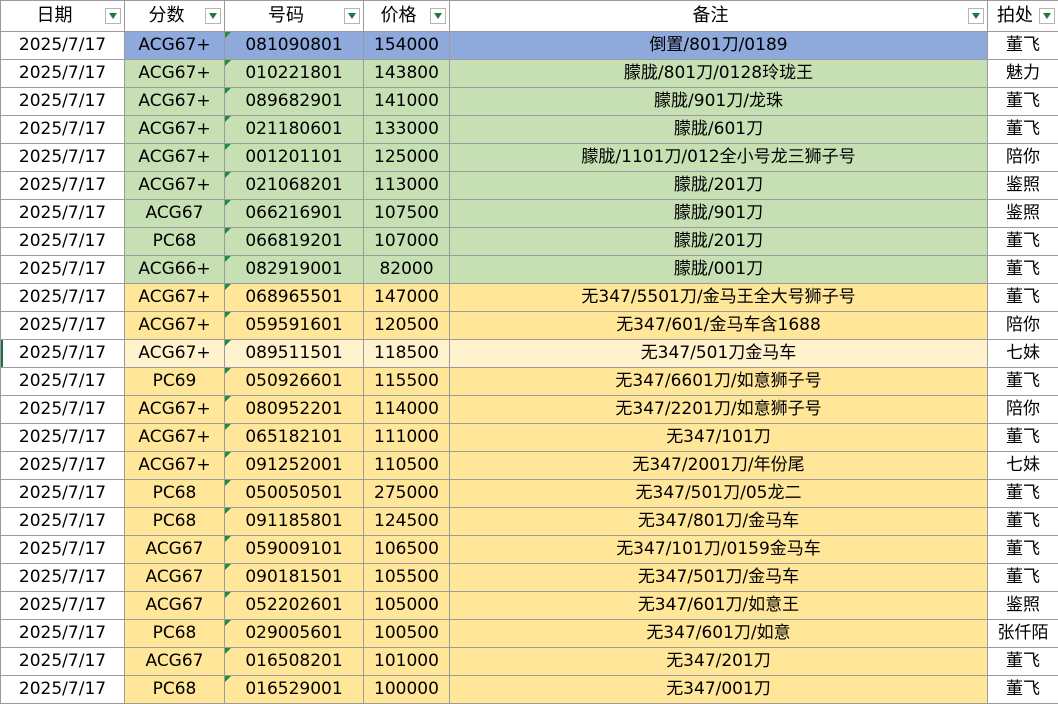 The image size is (1058, 704). Describe the element at coordinates (406, 241) in the screenshot. I see `cell-price: 107000` at that location.